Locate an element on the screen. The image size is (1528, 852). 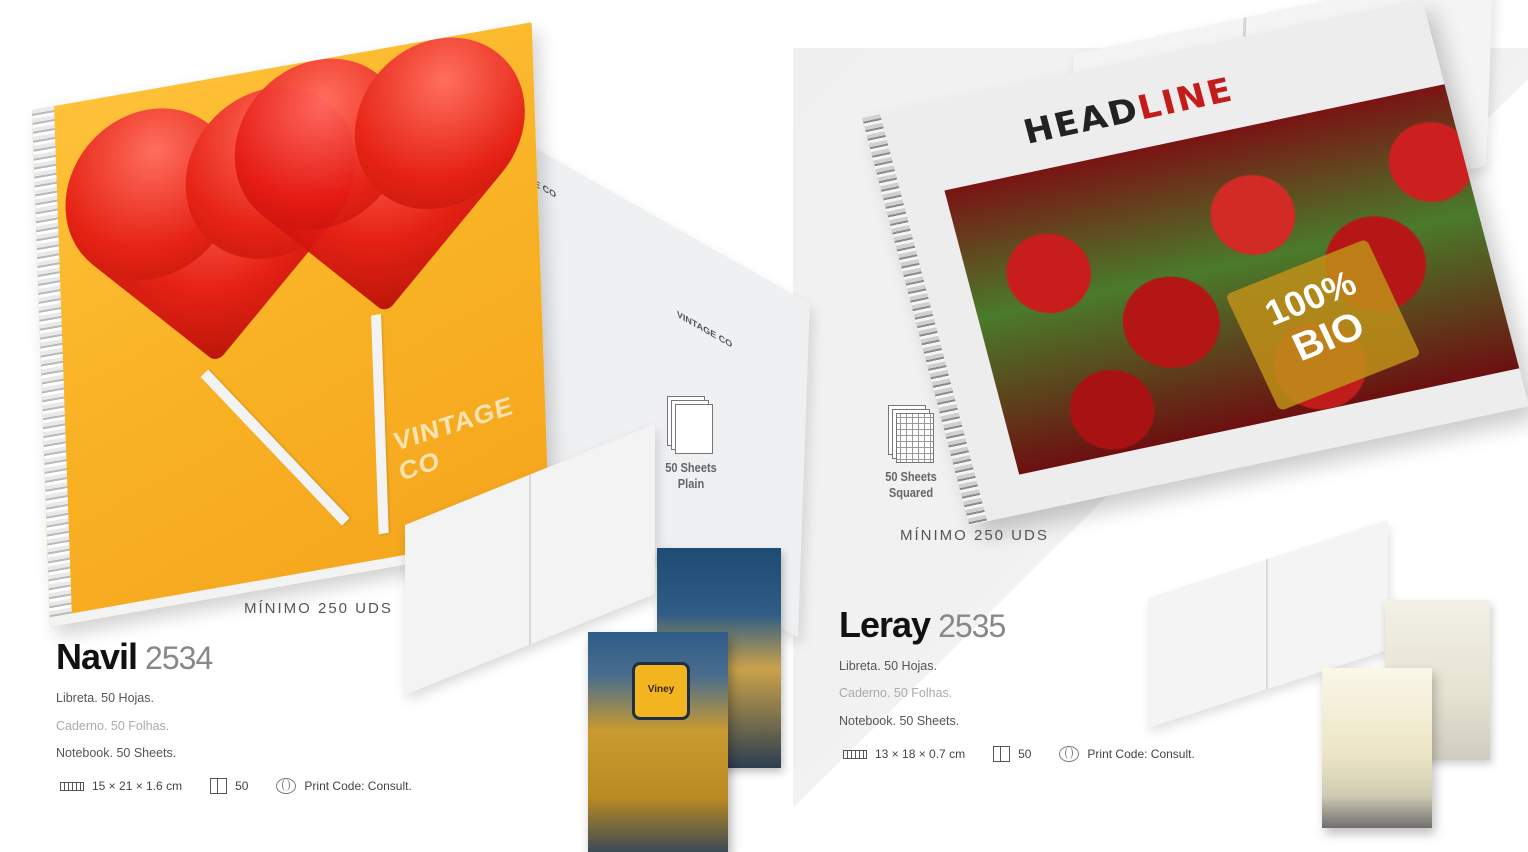
squared-sheets-icon is located at coordinates (911, 434).